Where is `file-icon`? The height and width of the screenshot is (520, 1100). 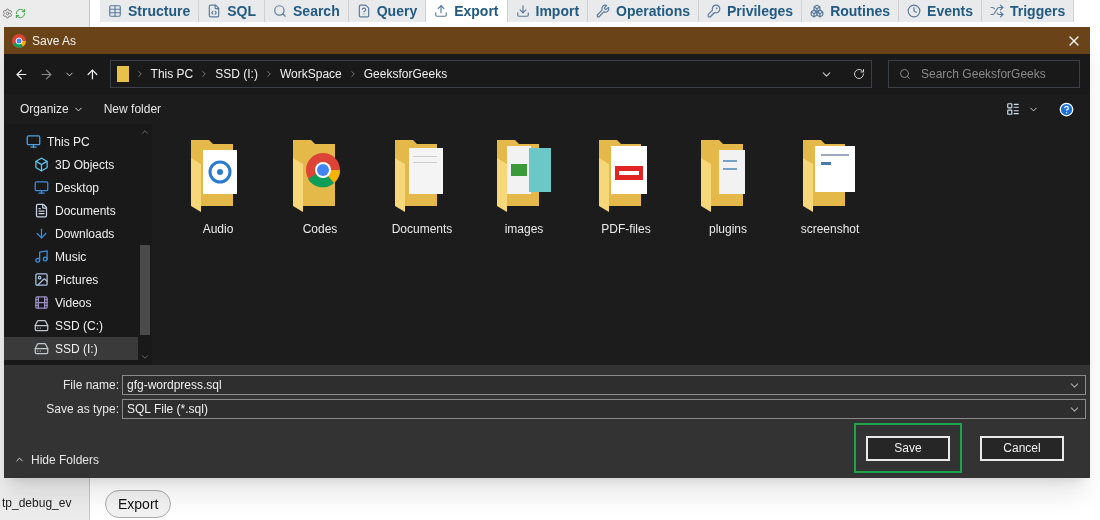 file-icon is located at coordinates (363, 11).